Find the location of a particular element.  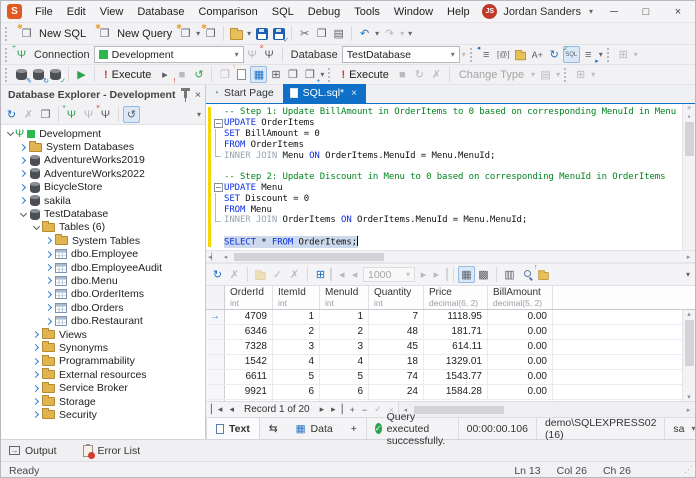

execution-history-icon: ↺ is located at coordinates (198, 74).